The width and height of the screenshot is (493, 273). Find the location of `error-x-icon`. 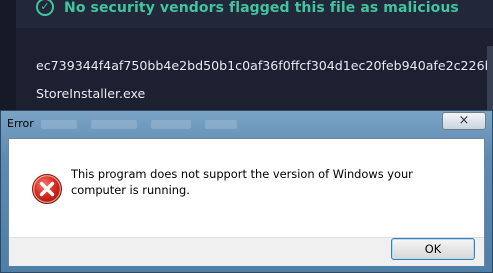

error-x-icon is located at coordinates (47, 189).